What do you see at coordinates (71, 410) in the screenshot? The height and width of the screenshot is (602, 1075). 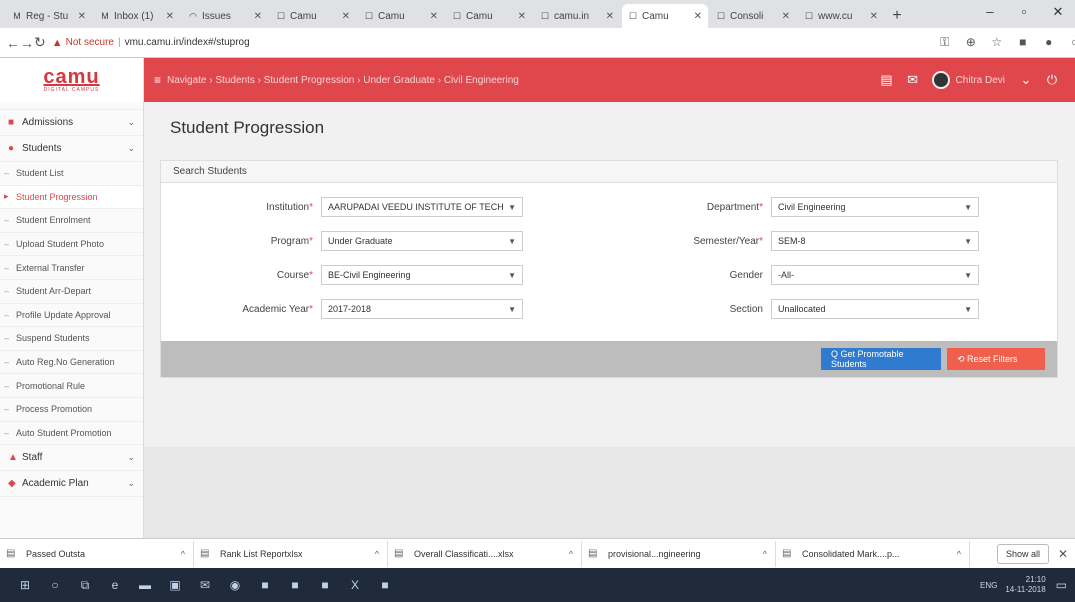 I see `sidebar-subitem: – Process Promotion` at bounding box center [71, 410].